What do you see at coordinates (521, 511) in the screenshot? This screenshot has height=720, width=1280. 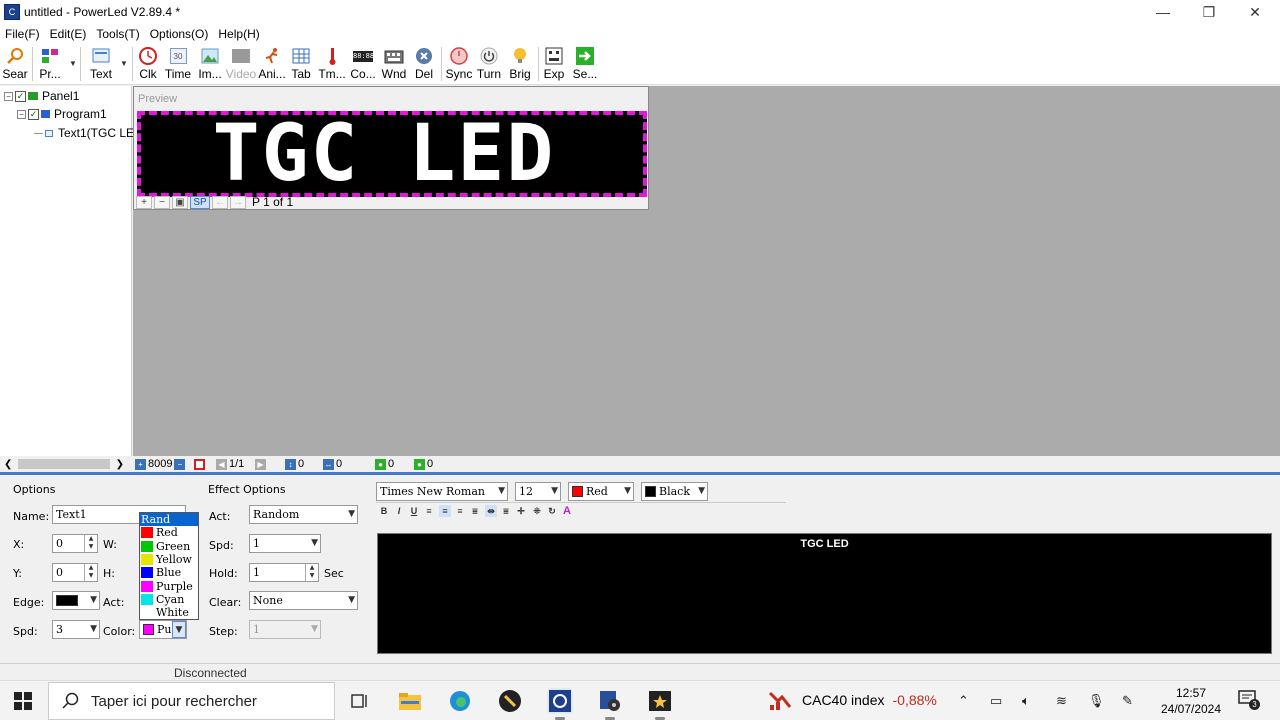 I see `spacing-icon: ✛` at bounding box center [521, 511].